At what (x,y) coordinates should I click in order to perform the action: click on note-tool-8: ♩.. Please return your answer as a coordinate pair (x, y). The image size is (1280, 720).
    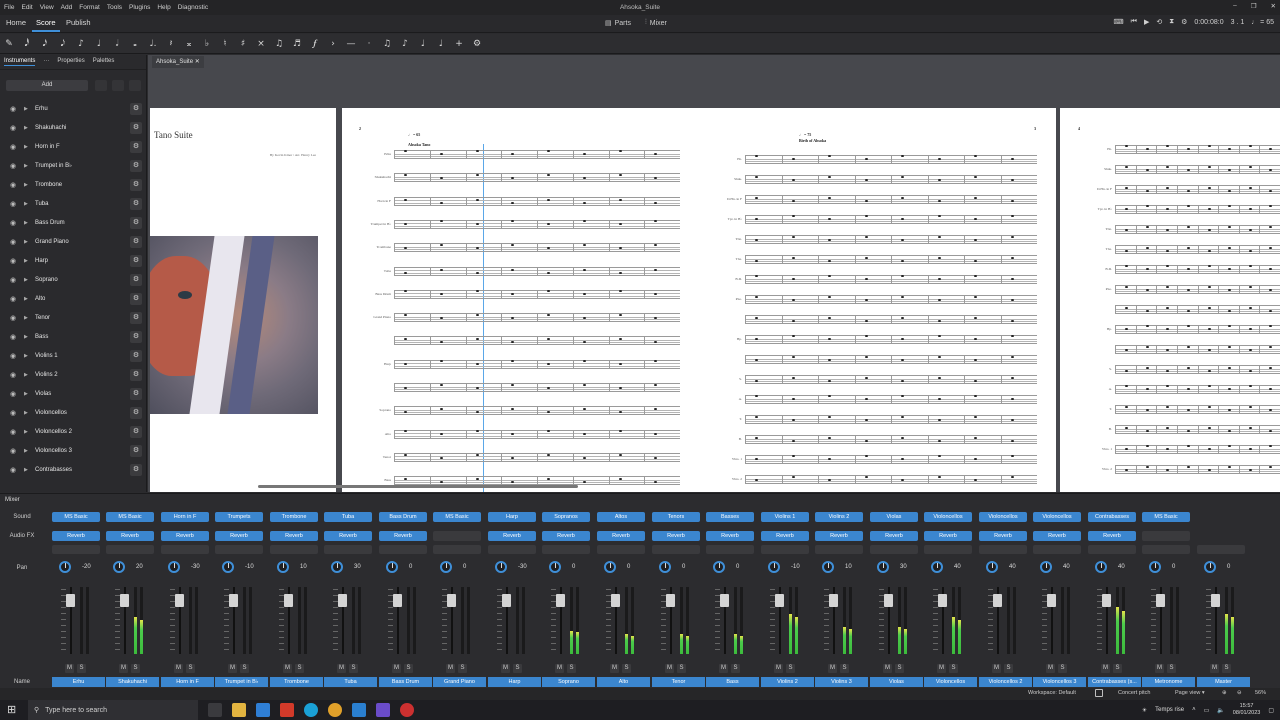
    Looking at the image, I should click on (153, 44).